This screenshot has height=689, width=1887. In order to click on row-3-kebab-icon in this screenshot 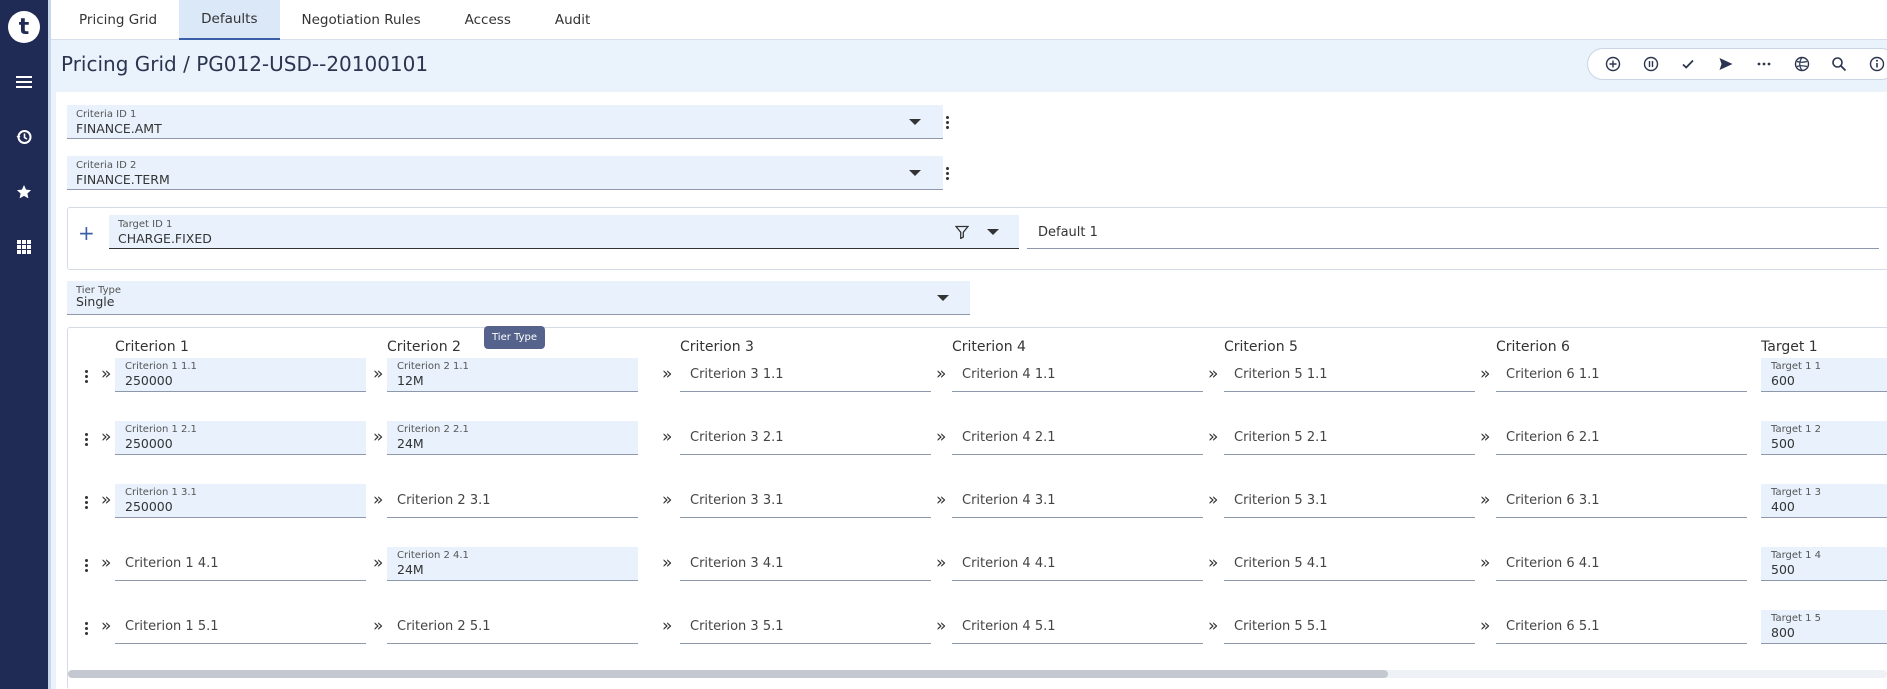, I will do `click(86, 502)`.